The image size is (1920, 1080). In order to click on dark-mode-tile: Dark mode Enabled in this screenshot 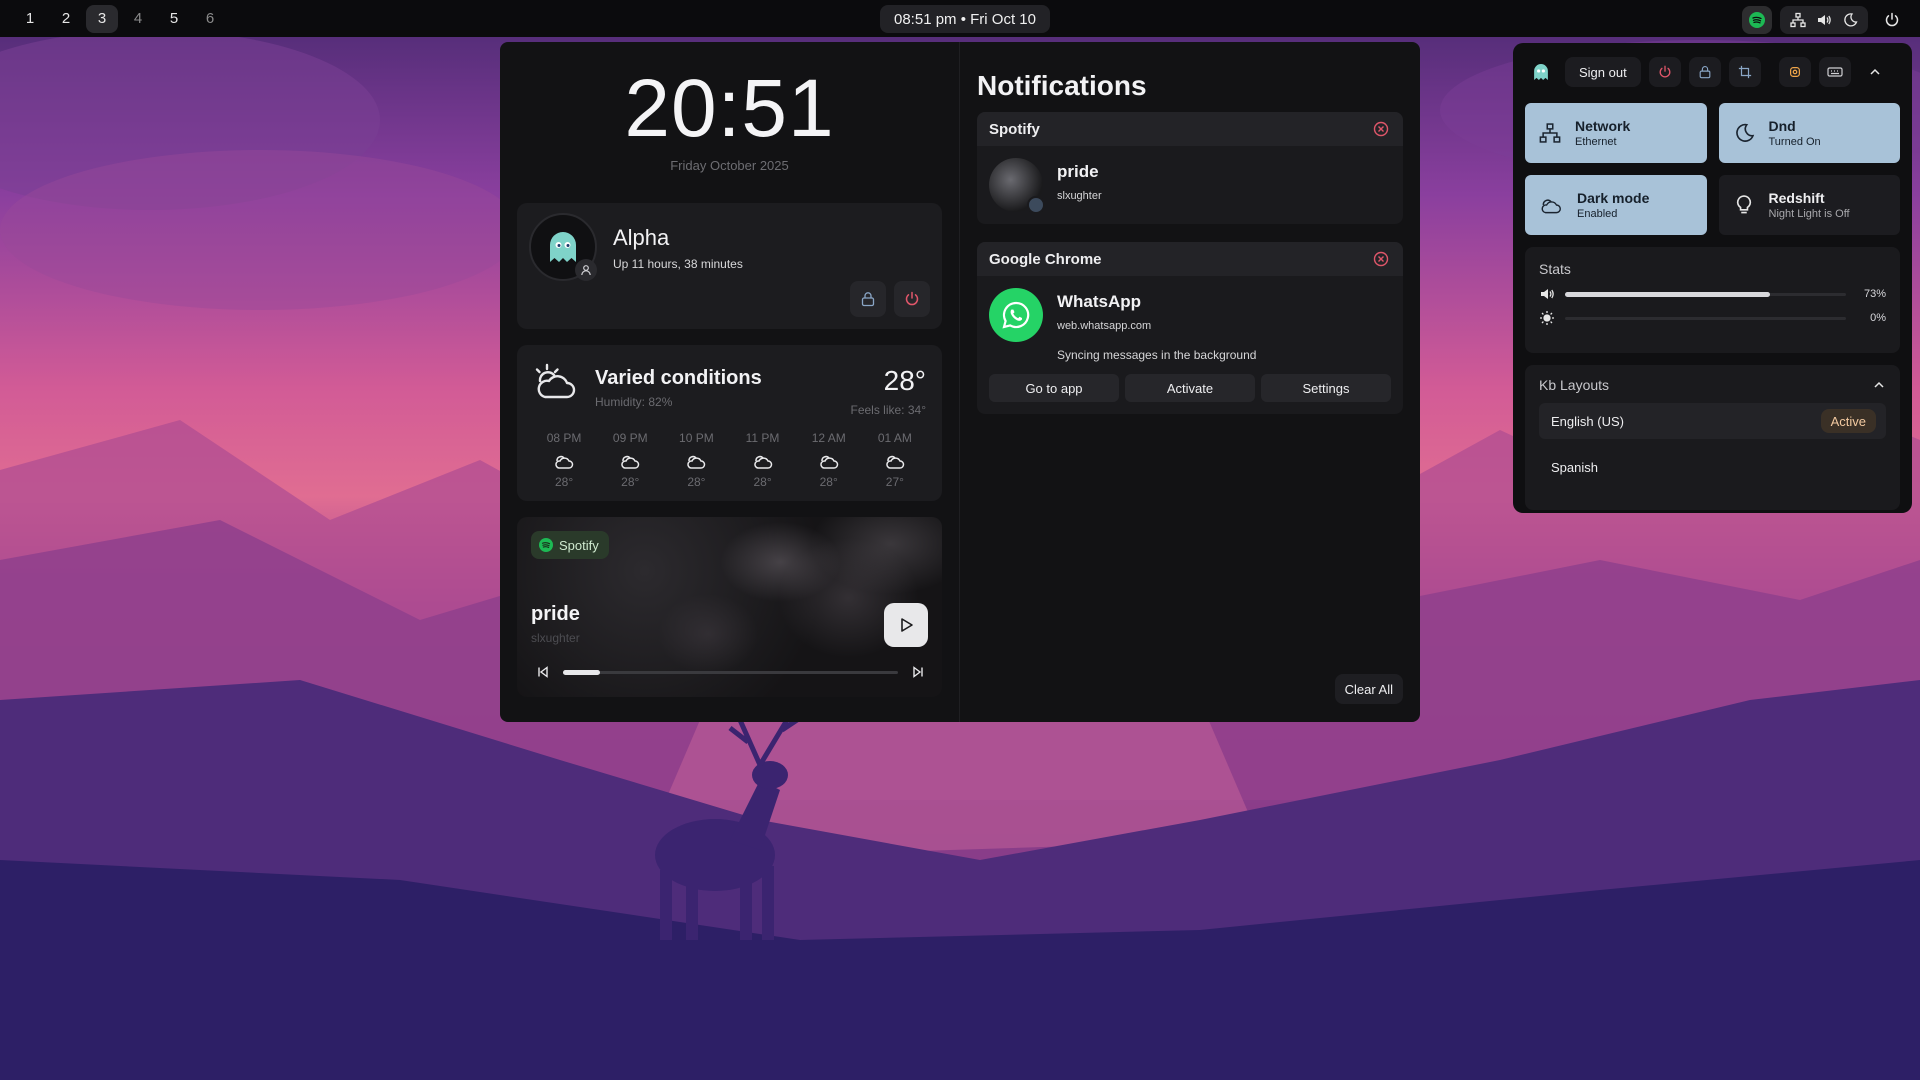, I will do `click(1616, 205)`.